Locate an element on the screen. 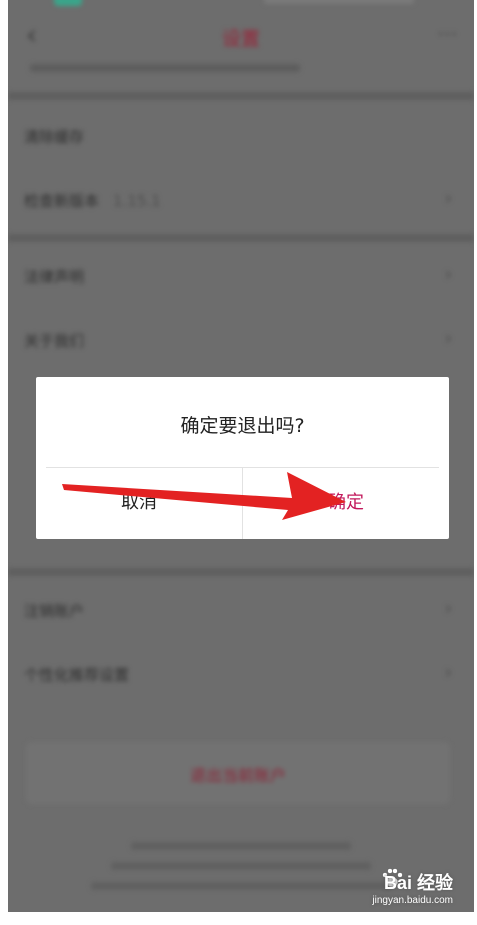 This screenshot has width=477, height=925. version-value: 1.15.1 is located at coordinates (137, 201).